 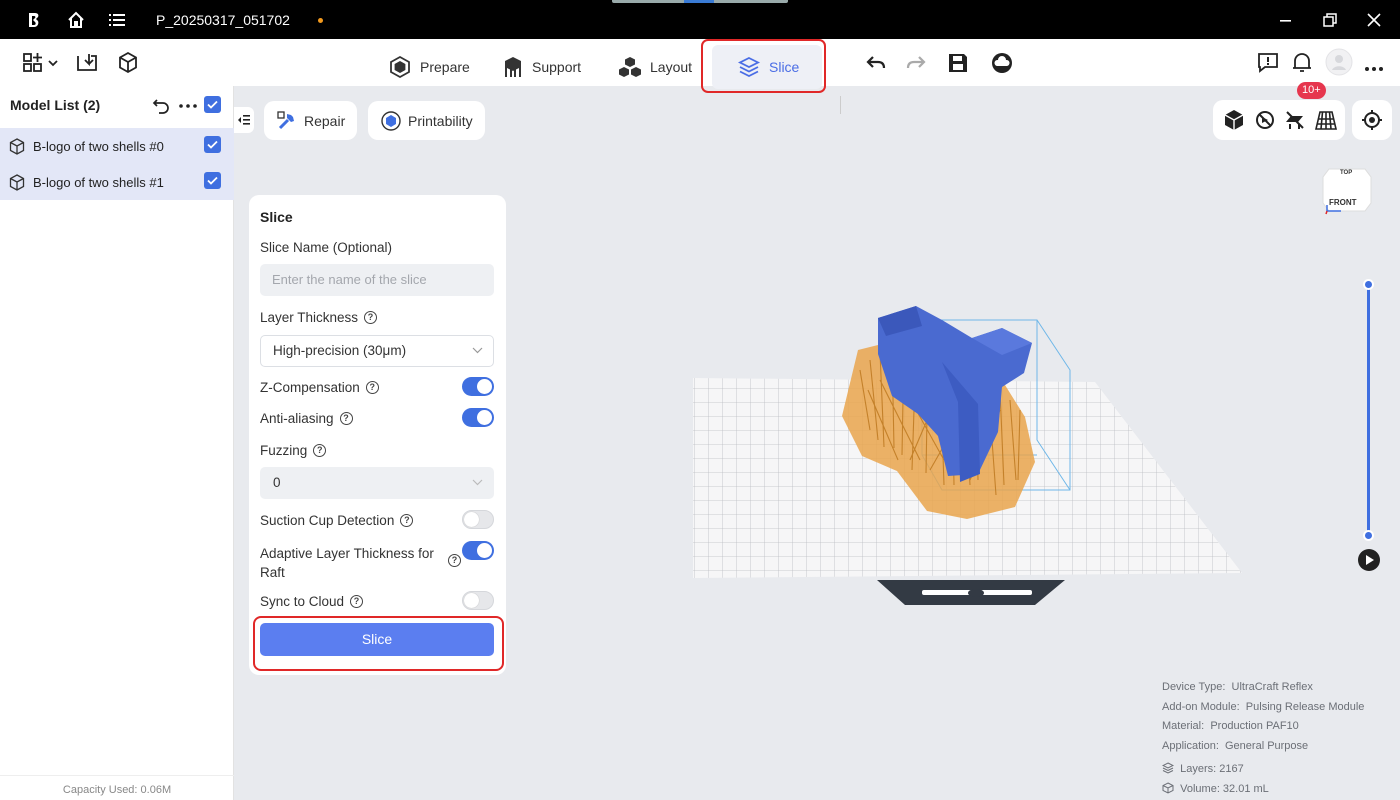 What do you see at coordinates (1002, 63) in the screenshot?
I see `cloud-upload-icon` at bounding box center [1002, 63].